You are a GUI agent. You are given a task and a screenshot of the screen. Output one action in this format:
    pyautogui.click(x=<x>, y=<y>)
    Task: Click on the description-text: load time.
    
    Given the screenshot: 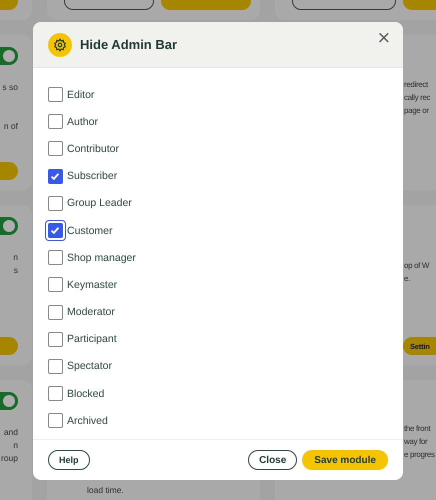 What is the action you would take?
    pyautogui.click(x=106, y=490)
    